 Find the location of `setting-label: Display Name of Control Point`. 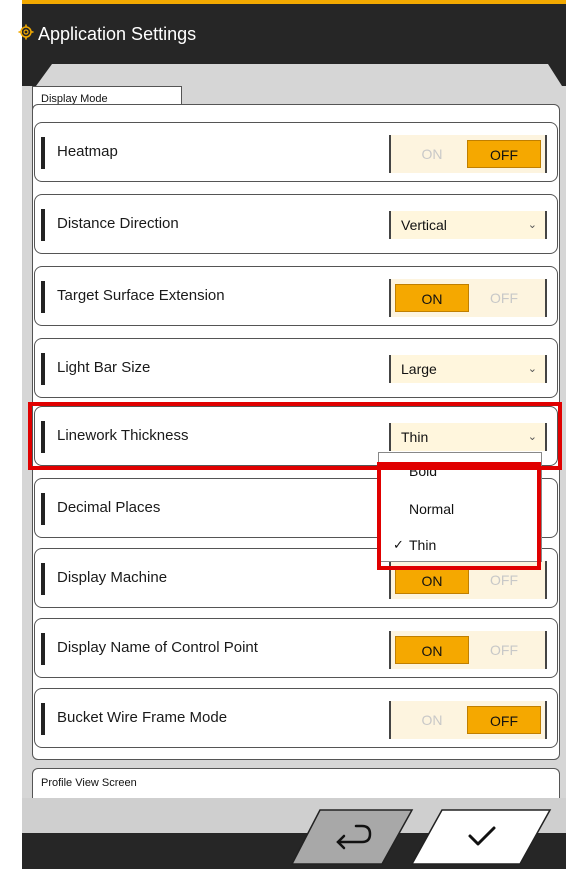

setting-label: Display Name of Control Point is located at coordinates (157, 647).